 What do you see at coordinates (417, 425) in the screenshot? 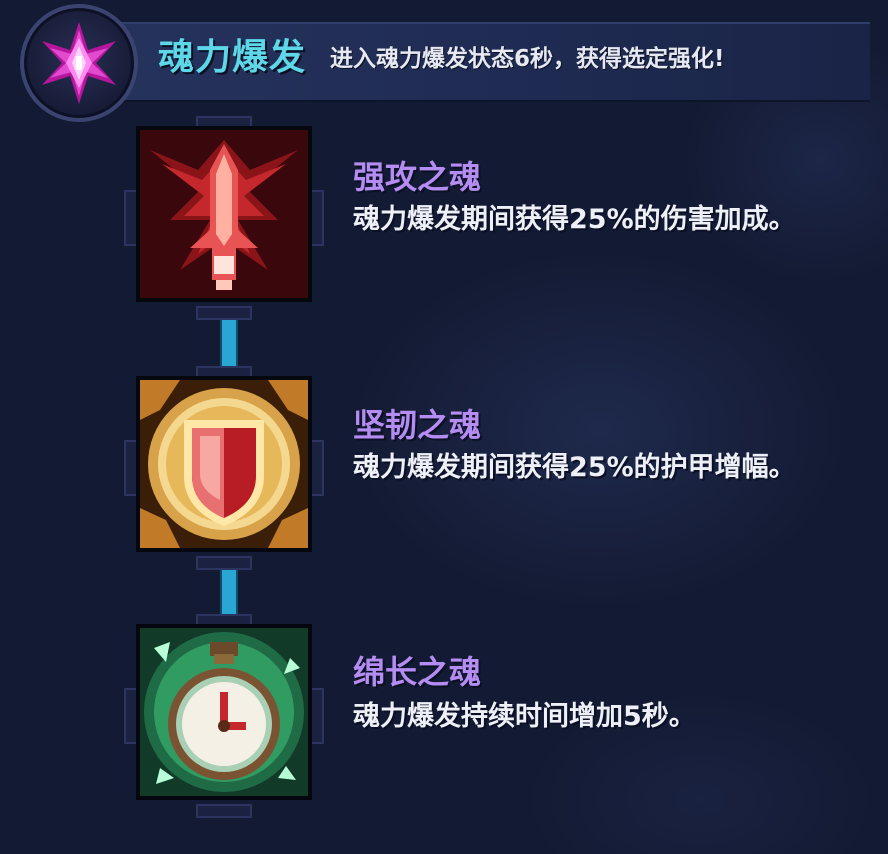
I see `skill-name: 坚韧之魂` at bounding box center [417, 425].